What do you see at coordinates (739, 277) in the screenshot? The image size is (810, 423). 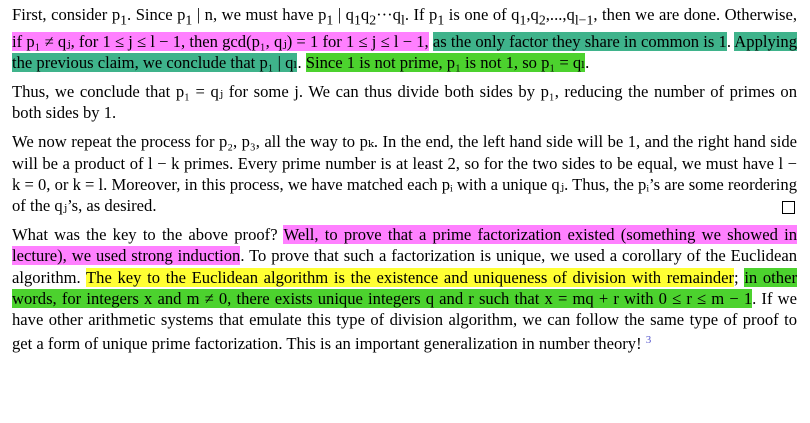 I see `text-run: ;` at bounding box center [739, 277].